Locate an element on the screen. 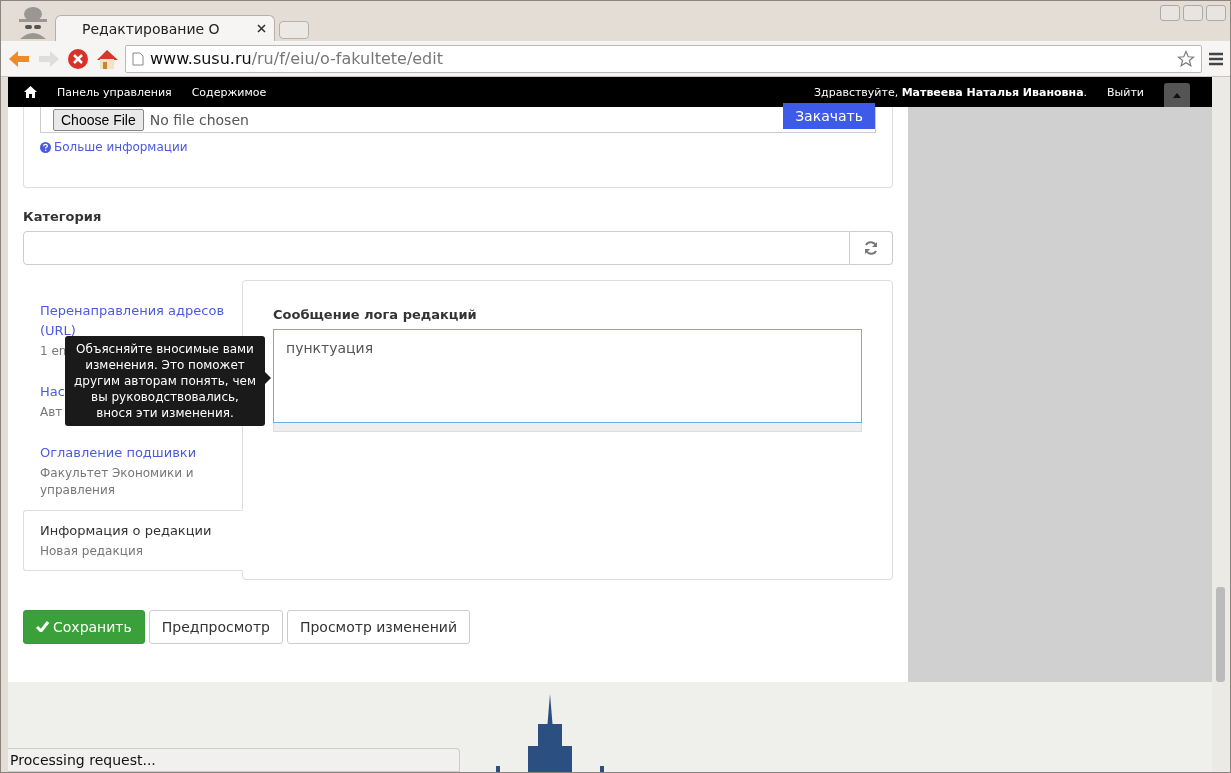 The width and height of the screenshot is (1231, 773). file-status-text: No file chosen is located at coordinates (199, 119).